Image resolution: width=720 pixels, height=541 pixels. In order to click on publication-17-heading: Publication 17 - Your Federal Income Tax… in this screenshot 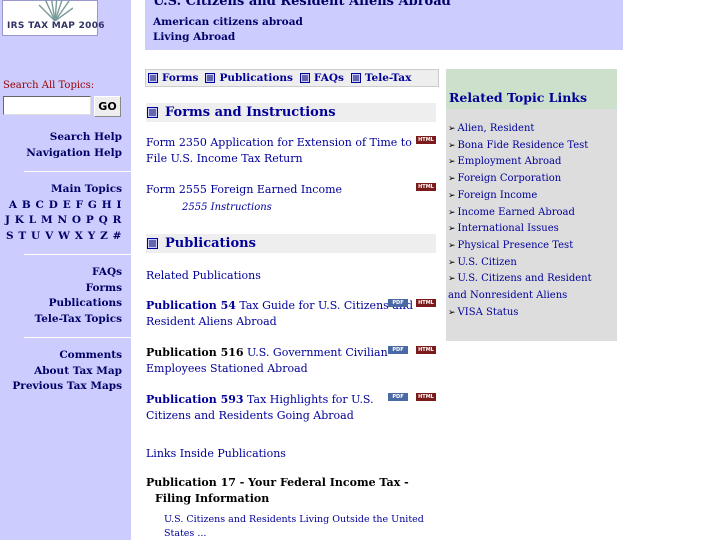, I will do `click(291, 491)`.